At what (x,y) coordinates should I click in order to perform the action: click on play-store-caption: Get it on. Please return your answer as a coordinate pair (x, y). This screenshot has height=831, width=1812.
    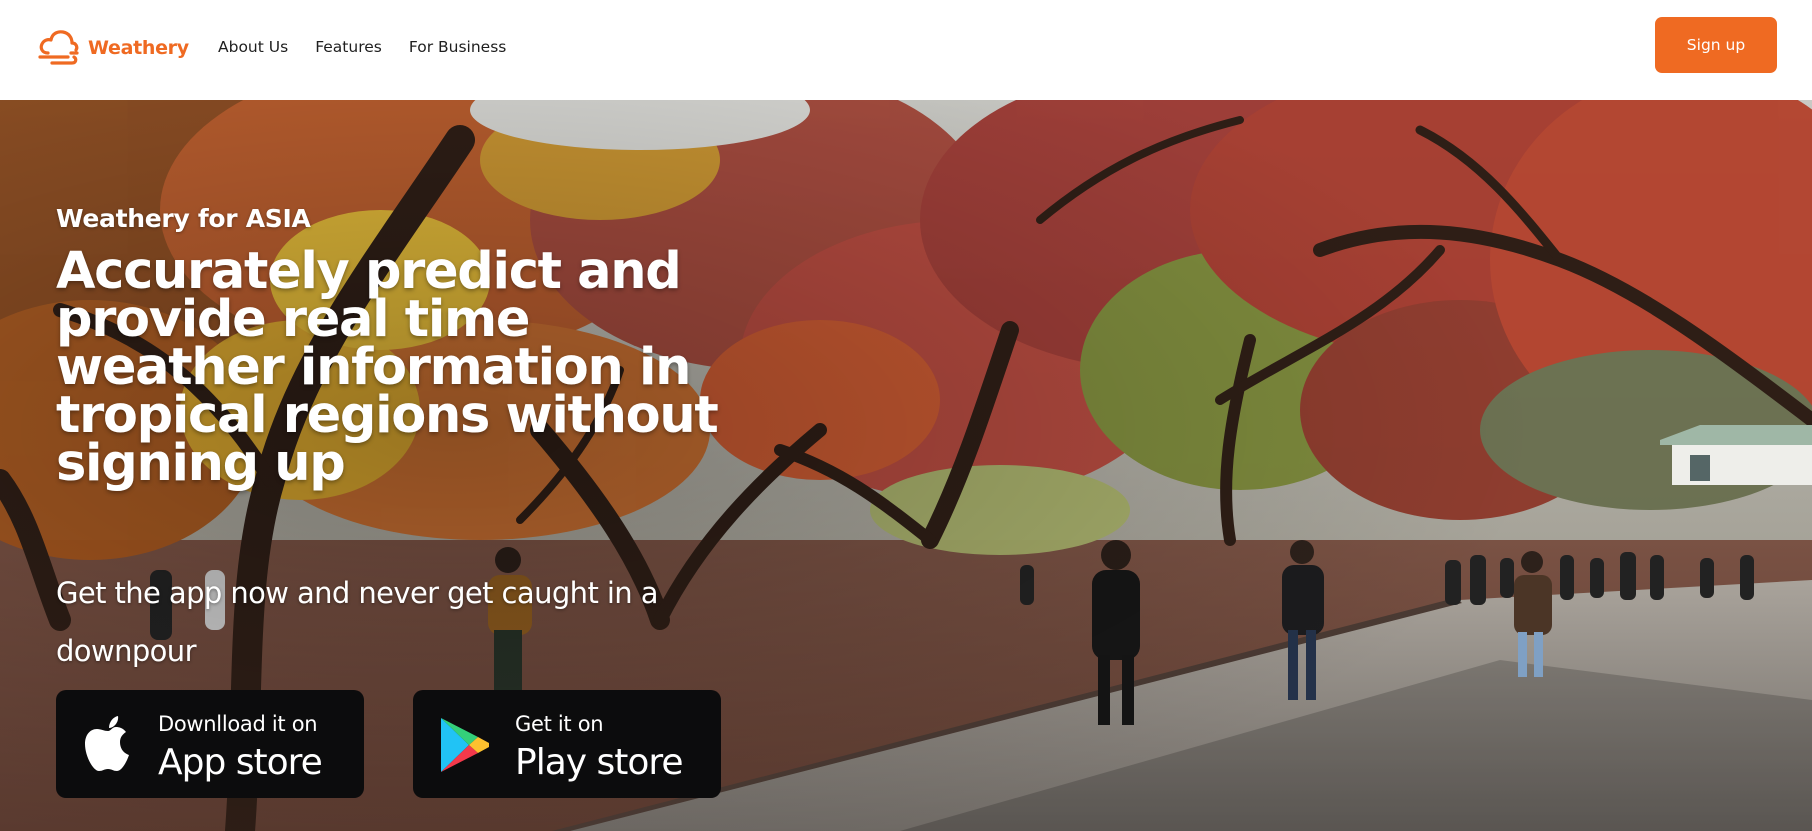
    Looking at the image, I should click on (559, 724).